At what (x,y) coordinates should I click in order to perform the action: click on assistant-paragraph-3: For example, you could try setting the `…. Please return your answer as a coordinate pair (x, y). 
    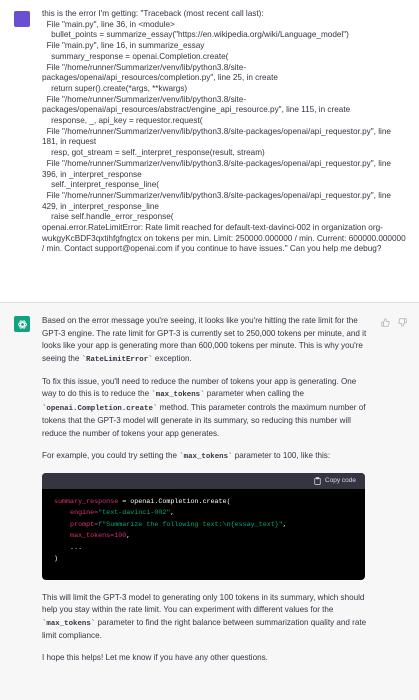
    Looking at the image, I should click on (204, 457).